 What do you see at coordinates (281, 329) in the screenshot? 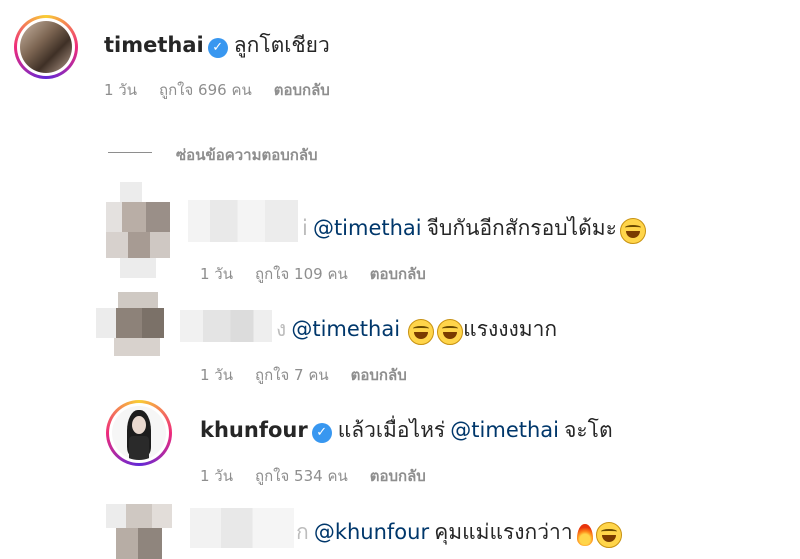
I see `username-fragment: ง` at bounding box center [281, 329].